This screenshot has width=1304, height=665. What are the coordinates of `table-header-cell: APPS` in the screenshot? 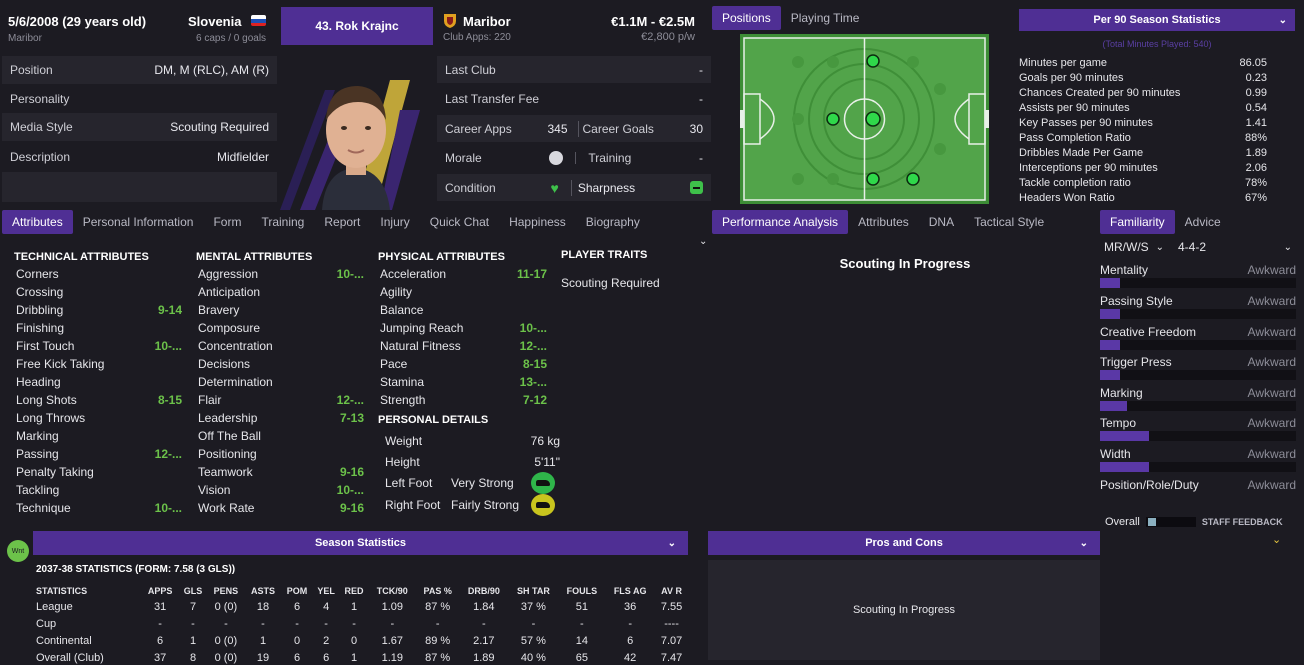 It's located at (159, 590).